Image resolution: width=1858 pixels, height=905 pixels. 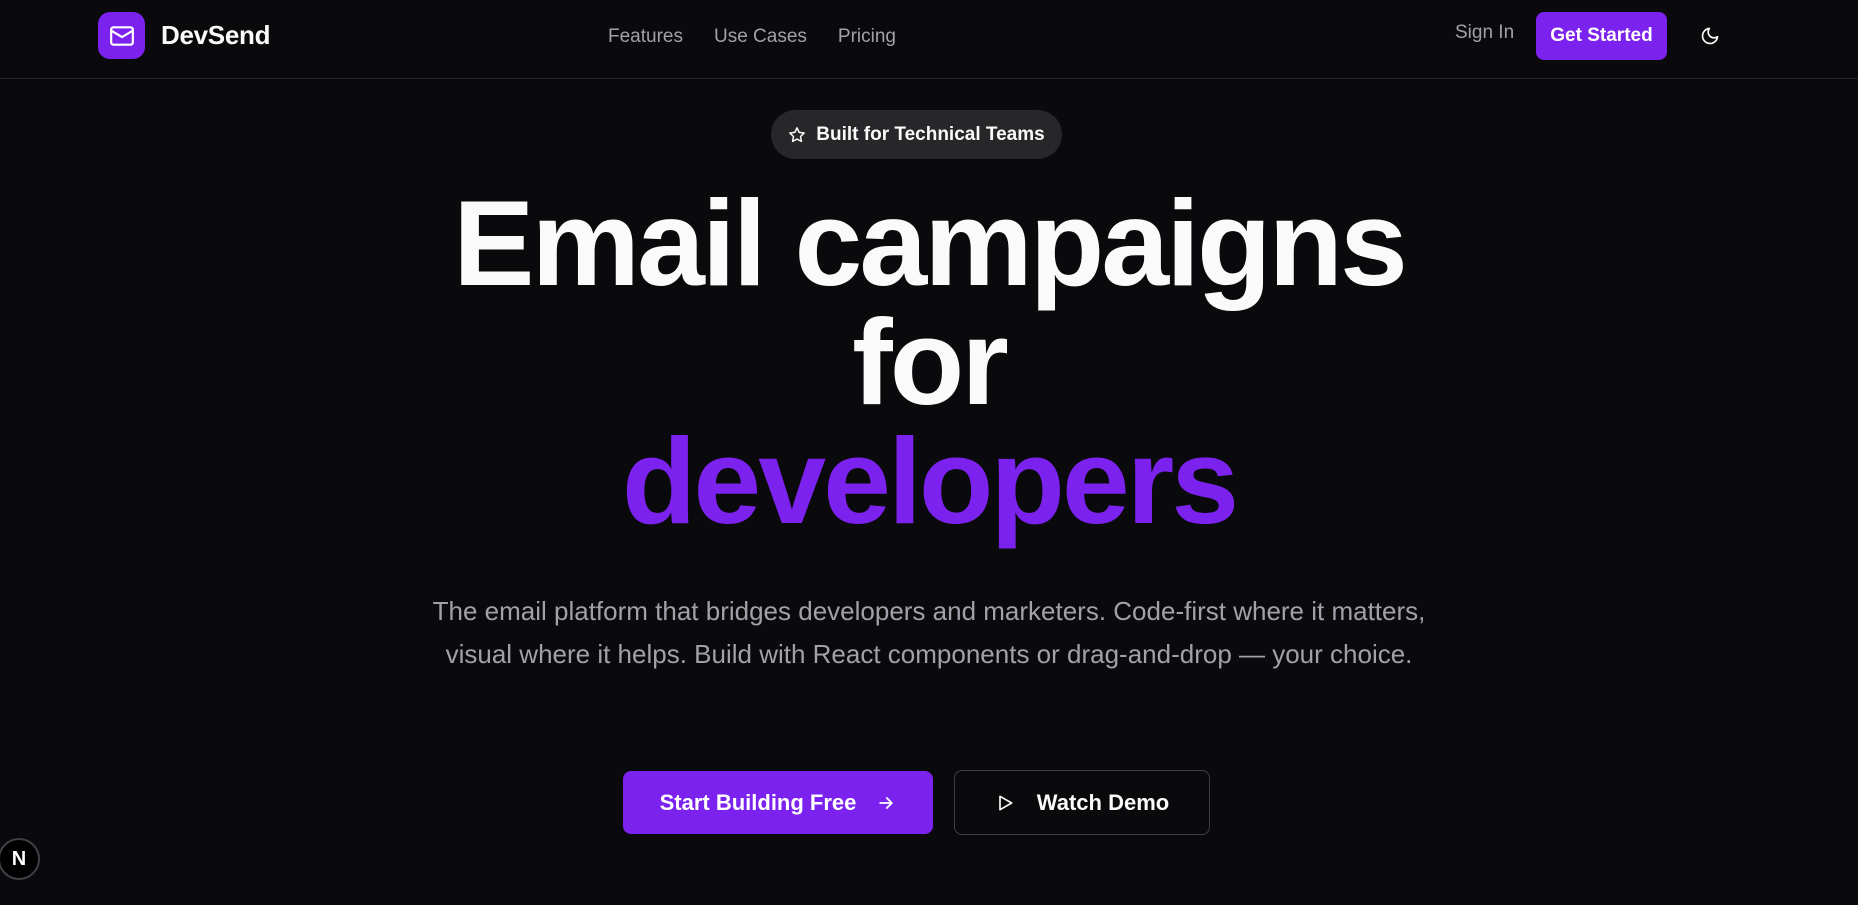 What do you see at coordinates (930, 243) in the screenshot?
I see `headline-line-1: Email campaigns` at bounding box center [930, 243].